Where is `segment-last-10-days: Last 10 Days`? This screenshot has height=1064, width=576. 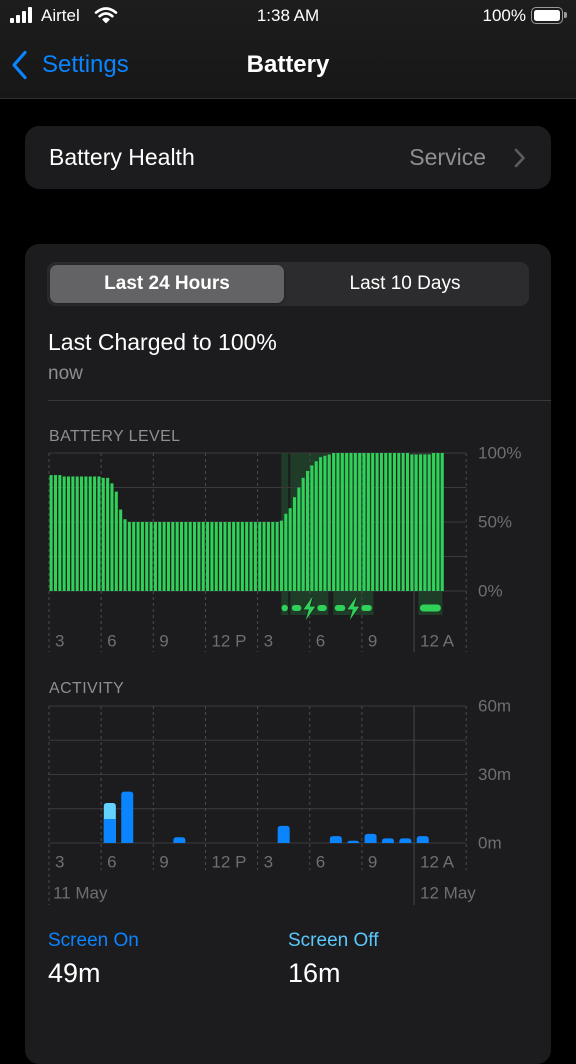
segment-last-10-days: Last 10 Days is located at coordinates (405, 284).